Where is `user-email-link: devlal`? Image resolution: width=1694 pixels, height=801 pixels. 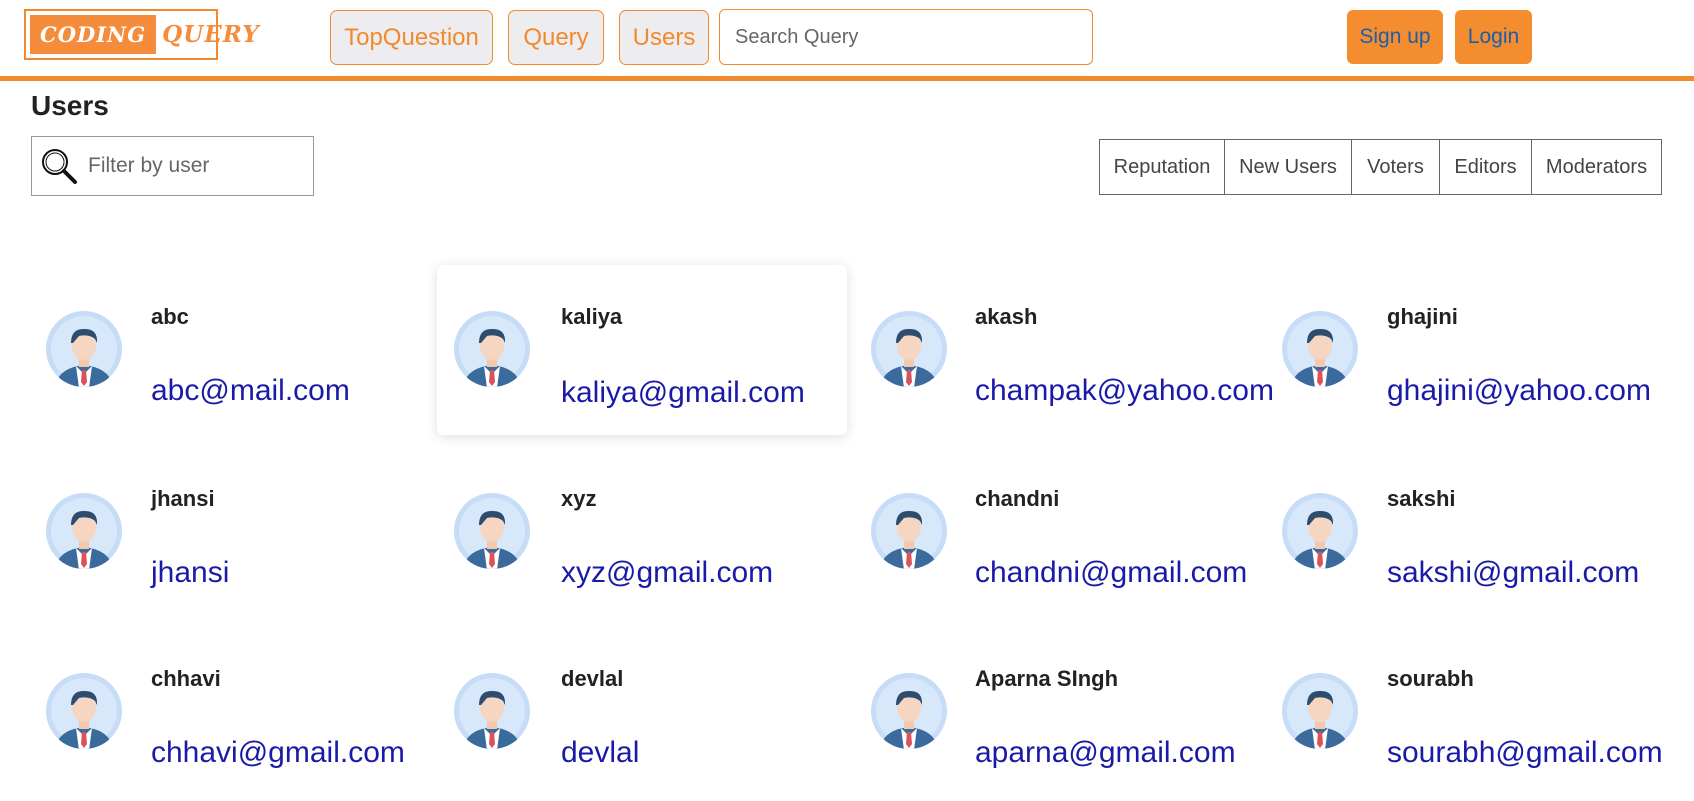
user-email-link: devlal is located at coordinates (600, 753).